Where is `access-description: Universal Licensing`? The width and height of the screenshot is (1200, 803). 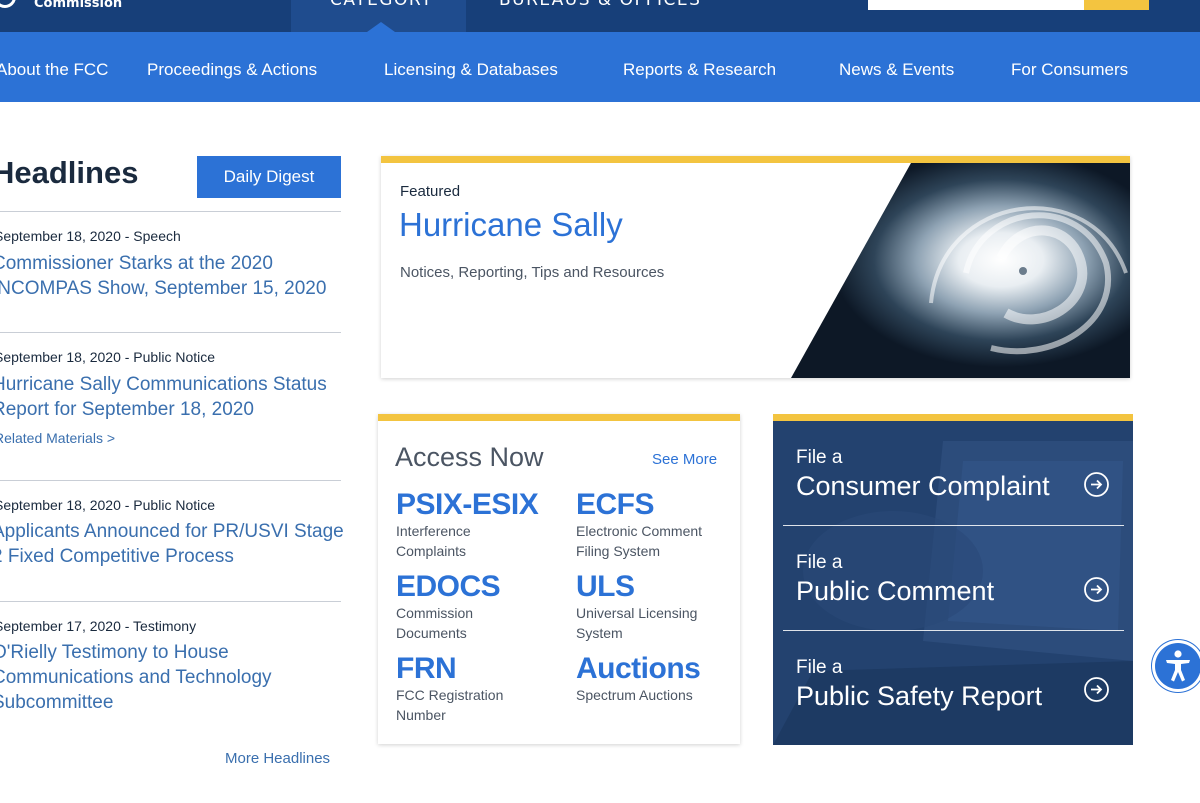 access-description: Universal Licensing is located at coordinates (637, 613).